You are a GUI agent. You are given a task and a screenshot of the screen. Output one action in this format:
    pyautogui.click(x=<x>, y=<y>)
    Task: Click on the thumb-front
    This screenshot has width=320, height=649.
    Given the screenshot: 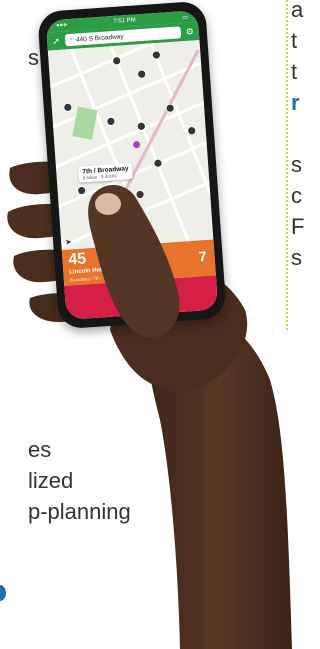 What is the action you would take?
    pyautogui.click(x=134, y=261)
    